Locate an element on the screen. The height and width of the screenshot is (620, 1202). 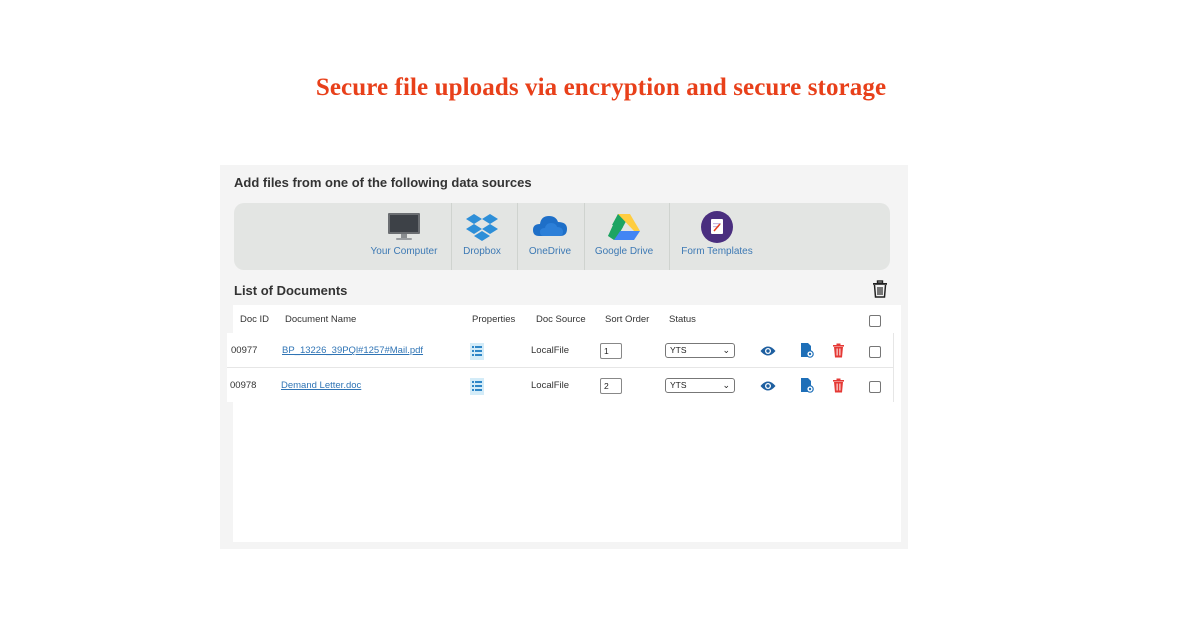
source-label: Google Drive is located at coordinates (624, 251).